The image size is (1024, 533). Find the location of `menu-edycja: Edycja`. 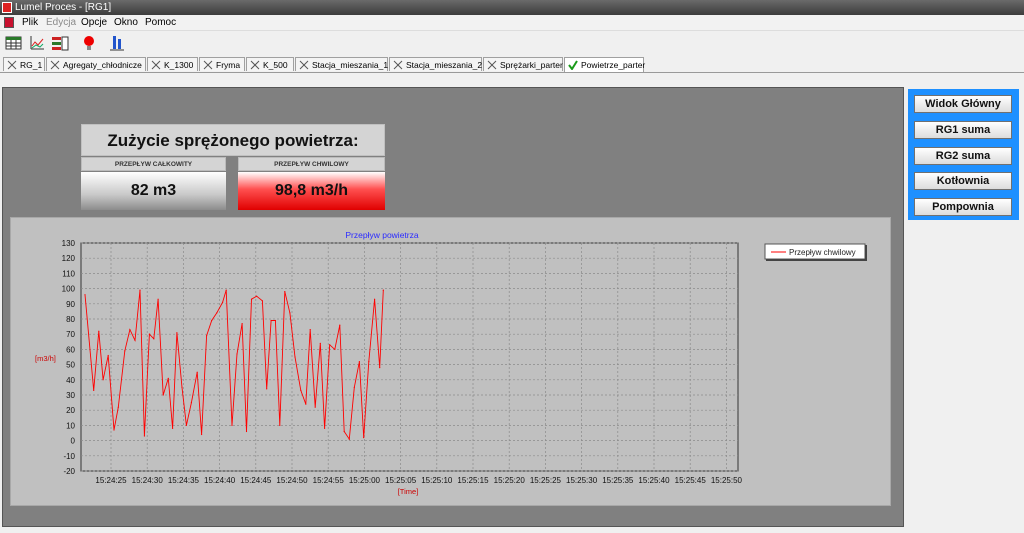

menu-edycja: Edycja is located at coordinates (61, 22).